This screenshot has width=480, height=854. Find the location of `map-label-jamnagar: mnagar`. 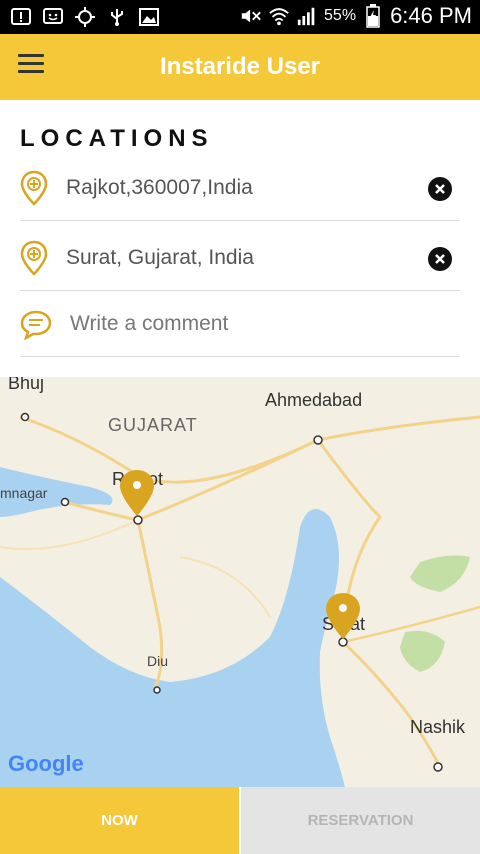

map-label-jamnagar: mnagar is located at coordinates (24, 493).